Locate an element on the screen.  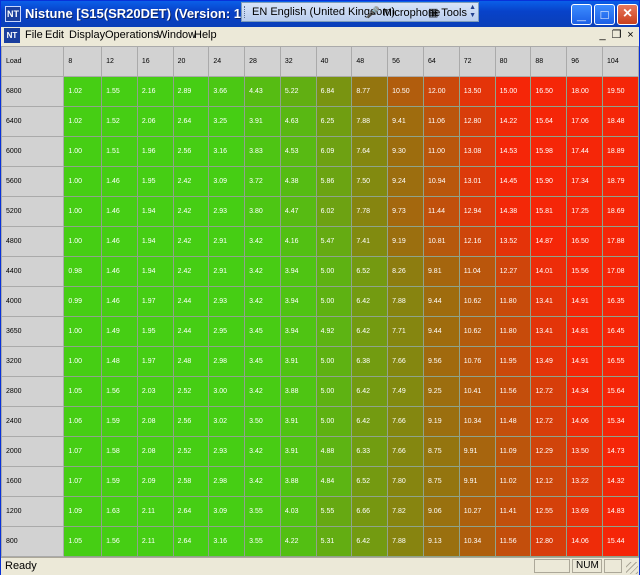
map-cell: 15.56 is located at coordinates (585, 271).